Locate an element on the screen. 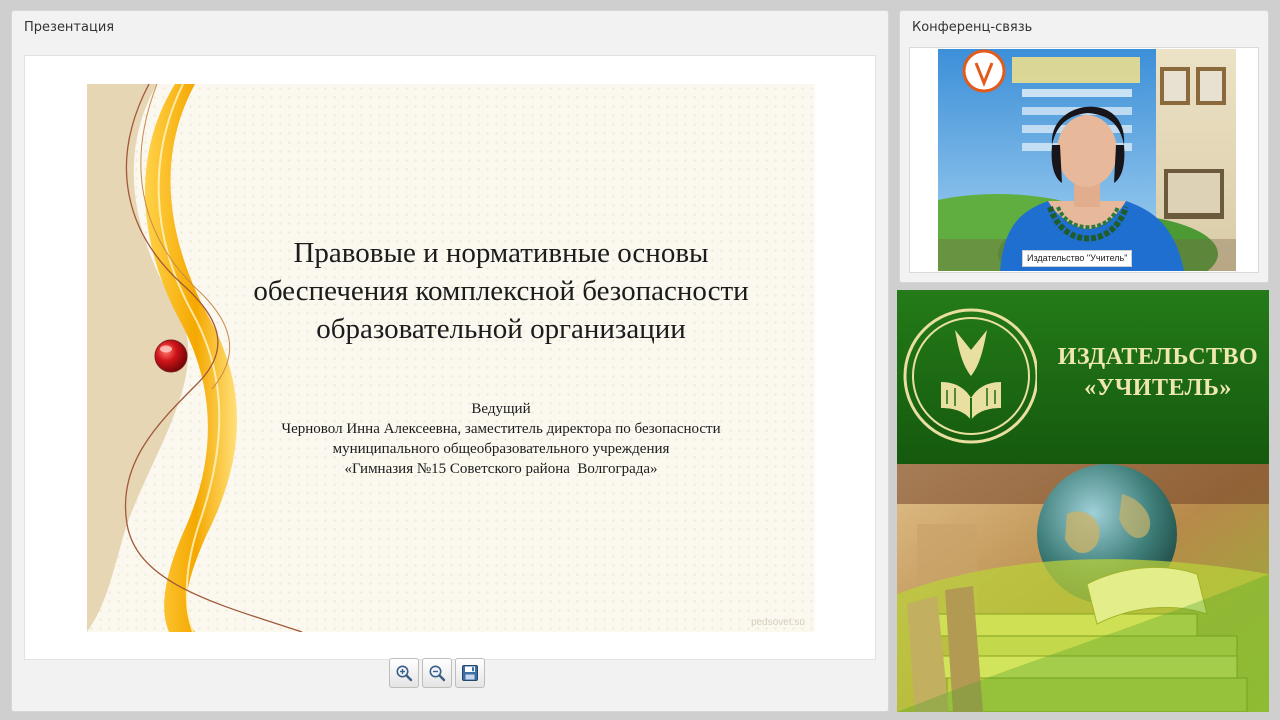 This screenshot has width=1280, height=720. books-and-globe-image is located at coordinates (1083, 588).